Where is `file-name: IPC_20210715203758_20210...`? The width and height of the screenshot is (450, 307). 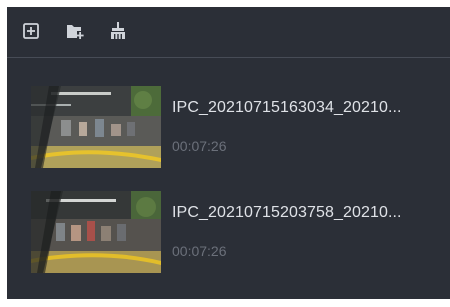 file-name: IPC_20210715203758_20210... is located at coordinates (287, 212).